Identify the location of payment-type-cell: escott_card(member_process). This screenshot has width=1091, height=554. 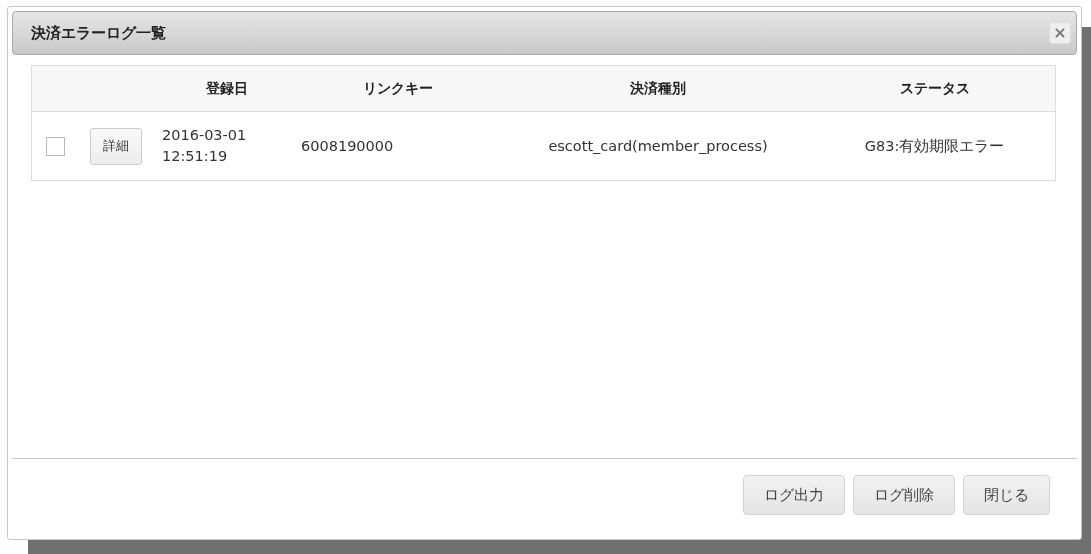
(658, 146).